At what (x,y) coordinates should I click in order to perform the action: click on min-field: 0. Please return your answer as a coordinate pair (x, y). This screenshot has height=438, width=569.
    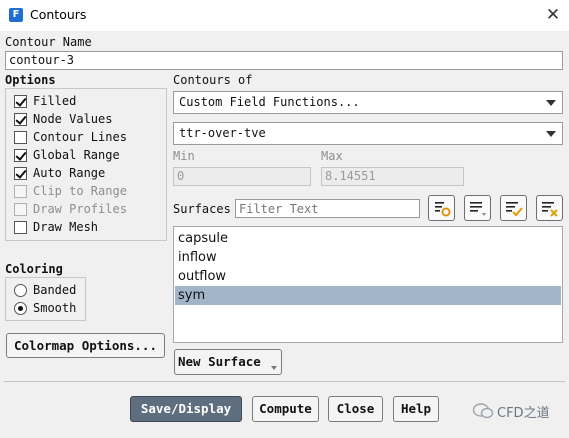
    Looking at the image, I should click on (242, 176).